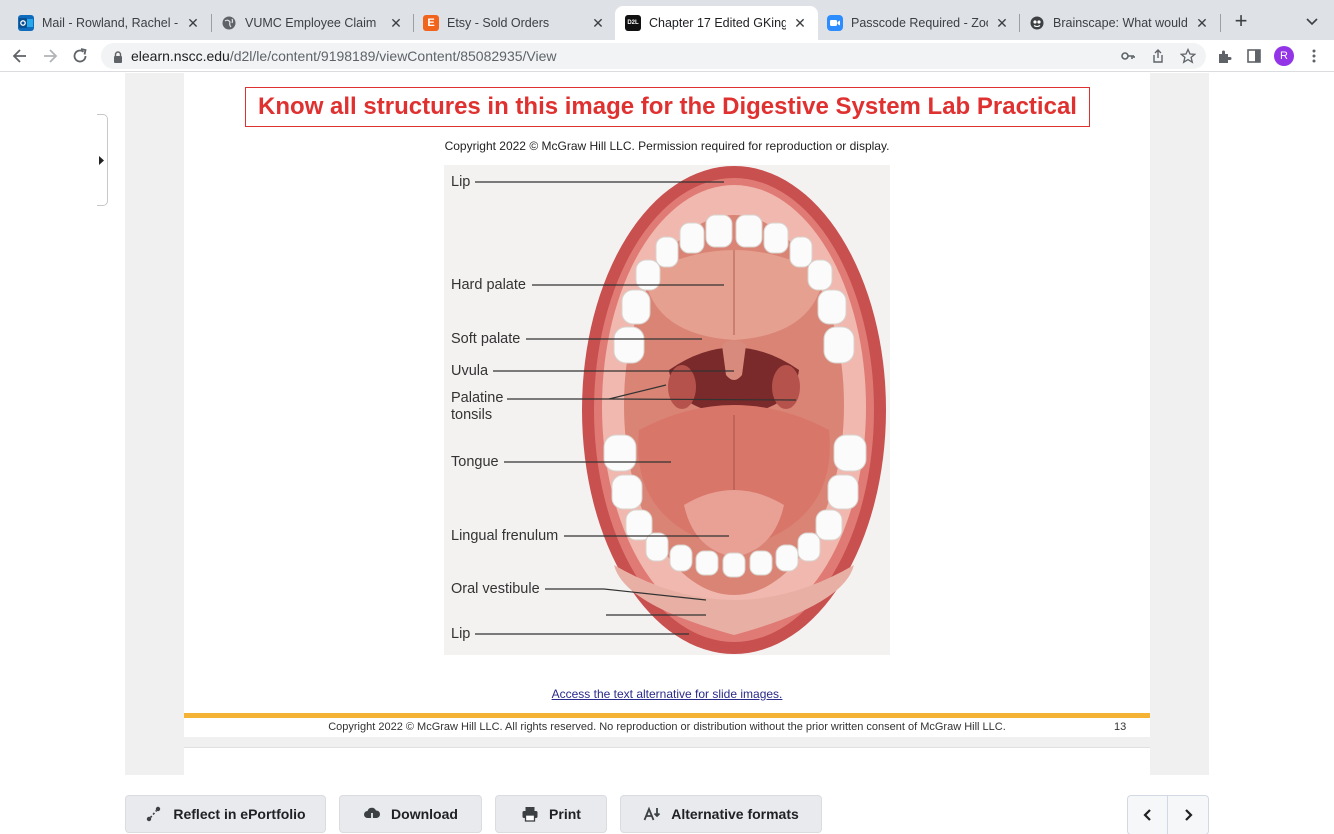 Image resolution: width=1334 pixels, height=834 pixels. Describe the element at coordinates (735, 814) in the screenshot. I see `alternative-formats-label: Alternative formats` at that location.